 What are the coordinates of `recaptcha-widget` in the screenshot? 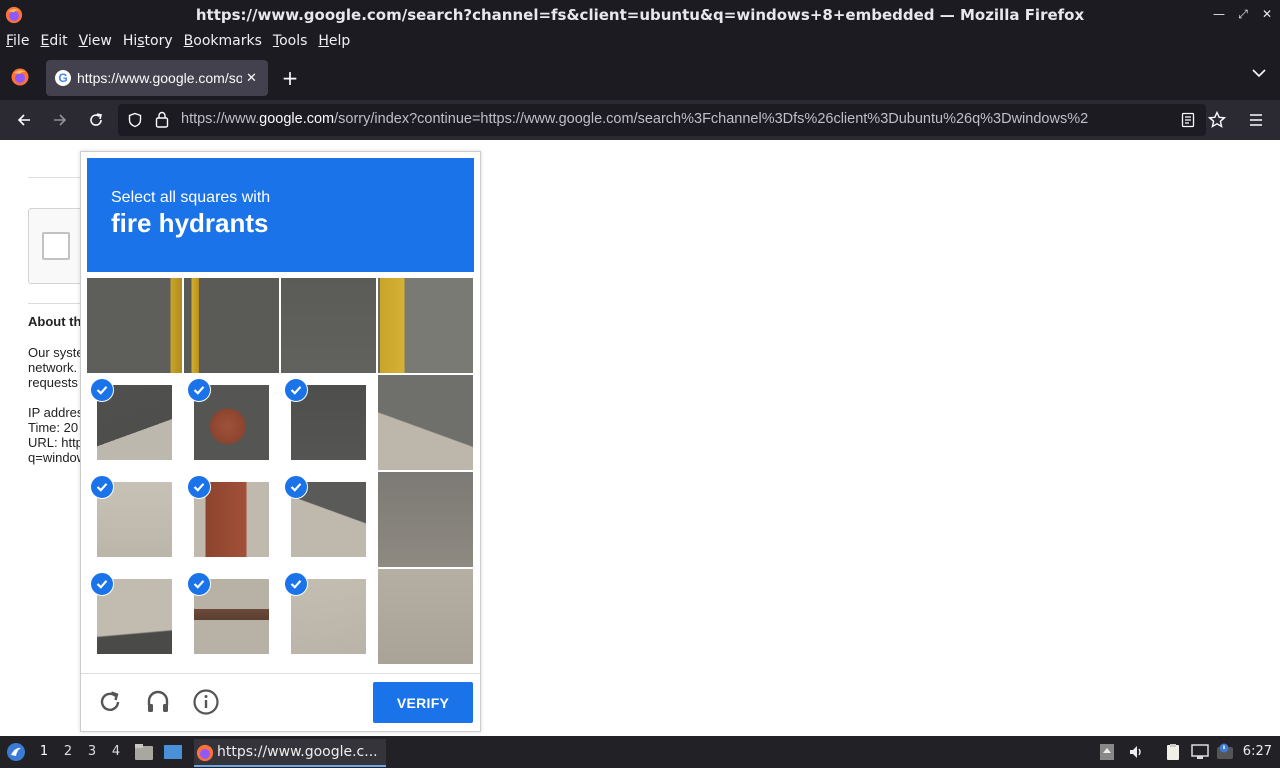 It's located at (58, 246).